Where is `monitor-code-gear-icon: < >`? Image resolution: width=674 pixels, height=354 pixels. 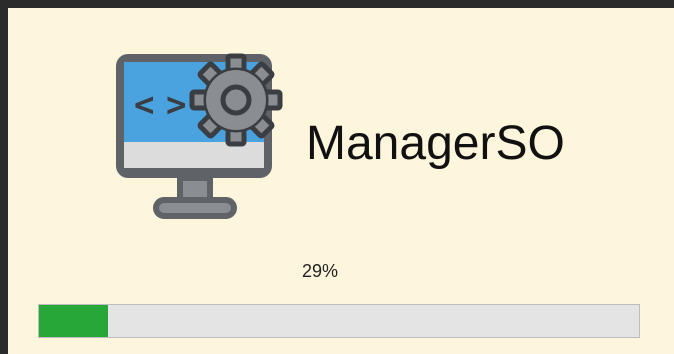
monitor-code-gear-icon: < > is located at coordinates (195, 138).